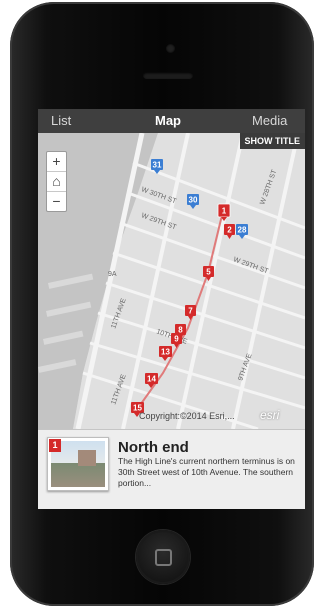 Image resolution: width=325 pixels, height=610 pixels. What do you see at coordinates (193, 200) in the screenshot?
I see `marker-label: 30` at bounding box center [193, 200].